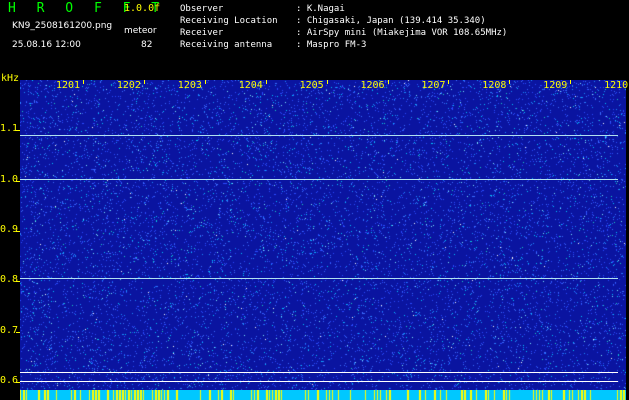  I want to click on x-tick-label: 1205, so click(311, 85).